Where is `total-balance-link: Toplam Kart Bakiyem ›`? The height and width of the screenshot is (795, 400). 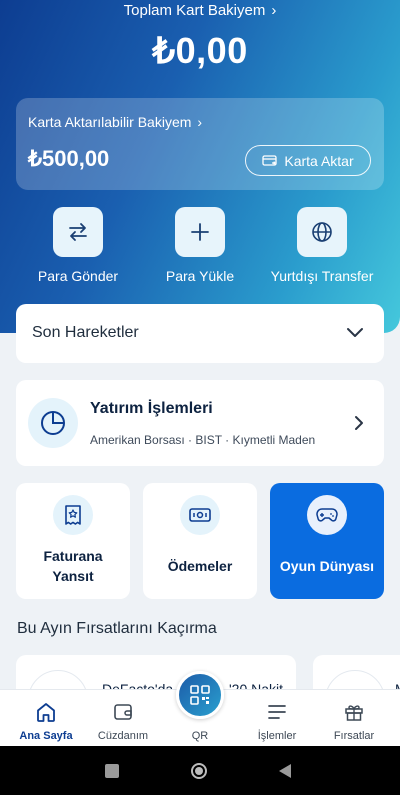
total-balance-link: Toplam Kart Bakiyem › is located at coordinates (200, 10).